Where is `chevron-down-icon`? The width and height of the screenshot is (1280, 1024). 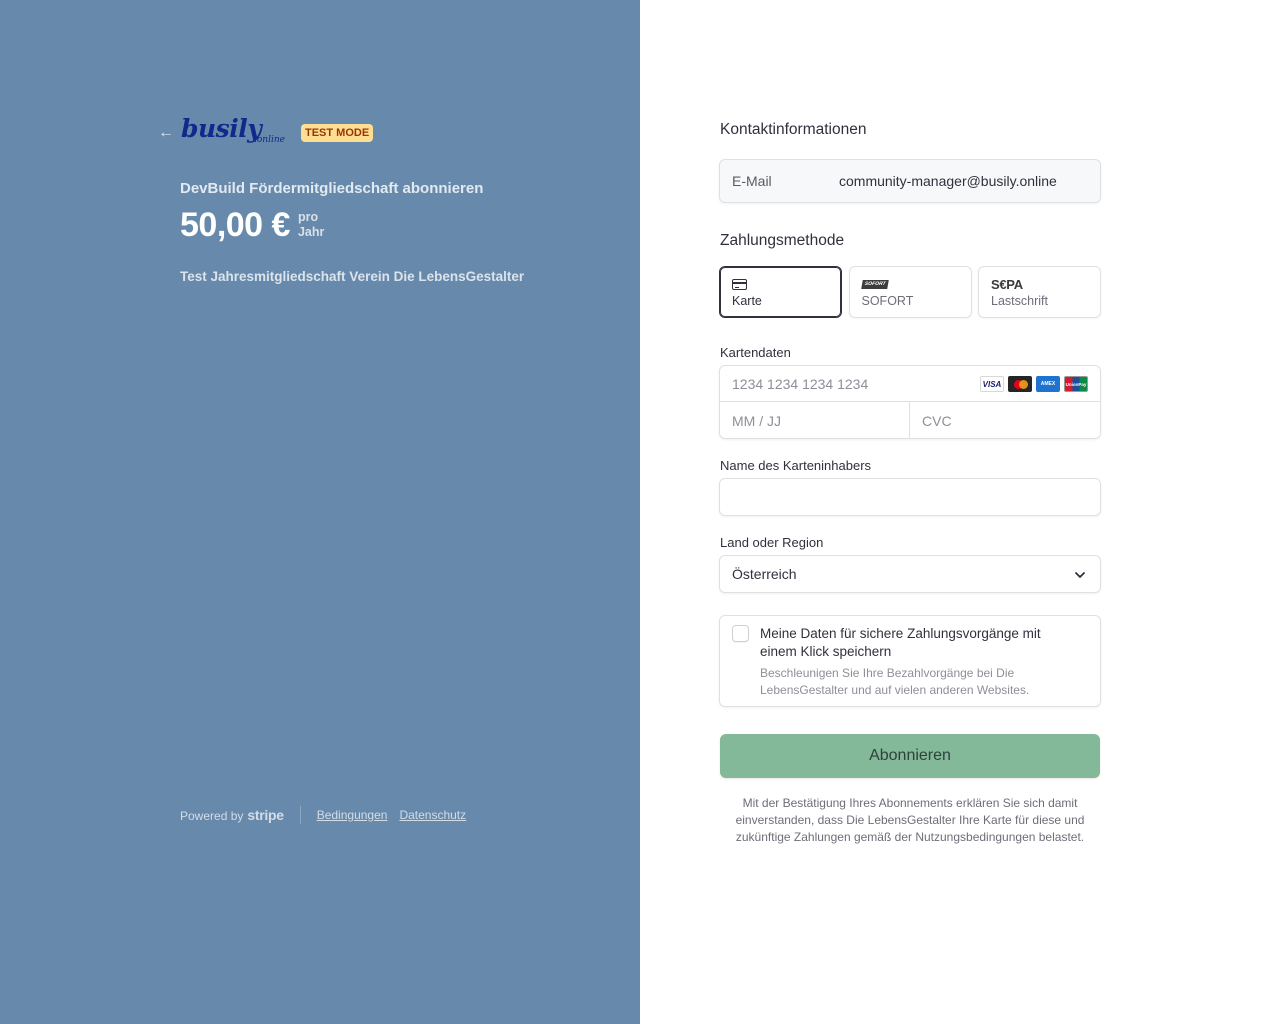 chevron-down-icon is located at coordinates (1080, 575).